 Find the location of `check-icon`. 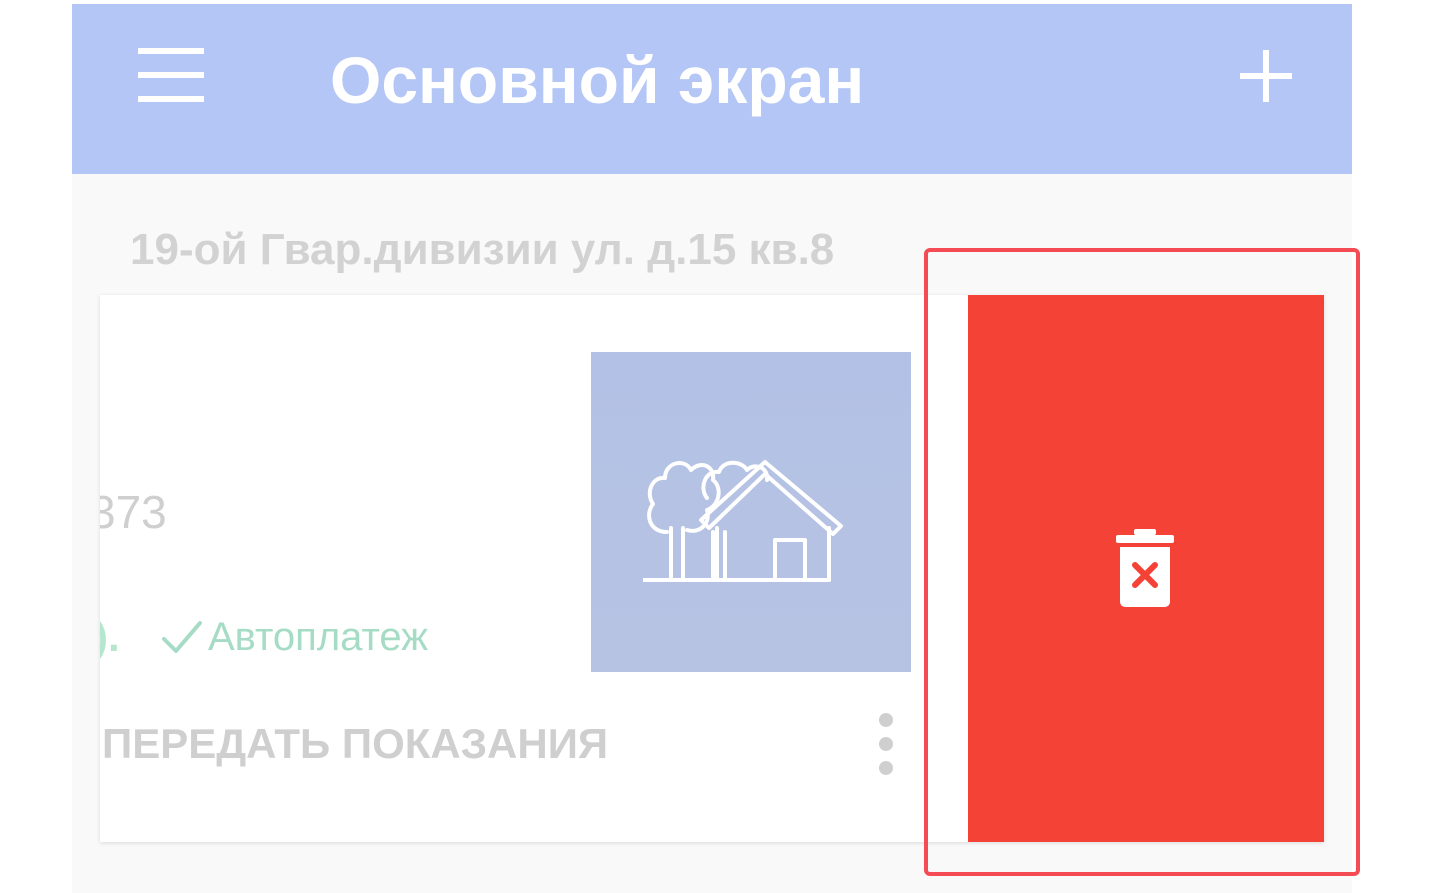

check-icon is located at coordinates (182, 637).